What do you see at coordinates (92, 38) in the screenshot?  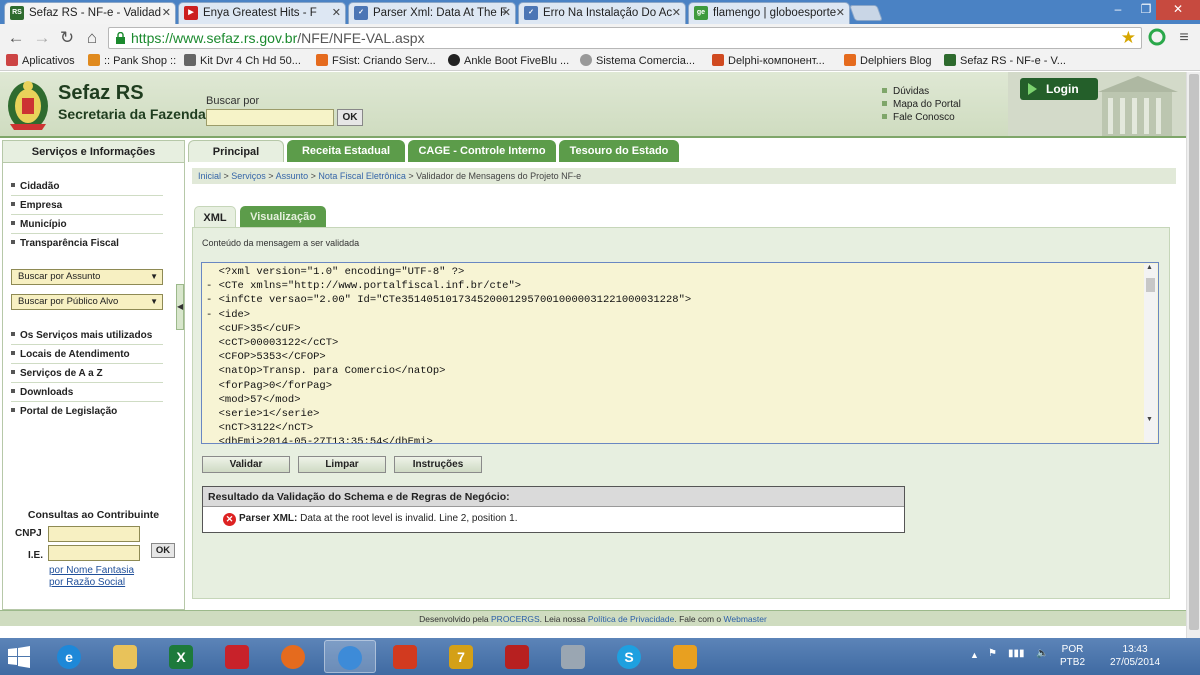 I see `home-icon: ⌂` at bounding box center [92, 38].